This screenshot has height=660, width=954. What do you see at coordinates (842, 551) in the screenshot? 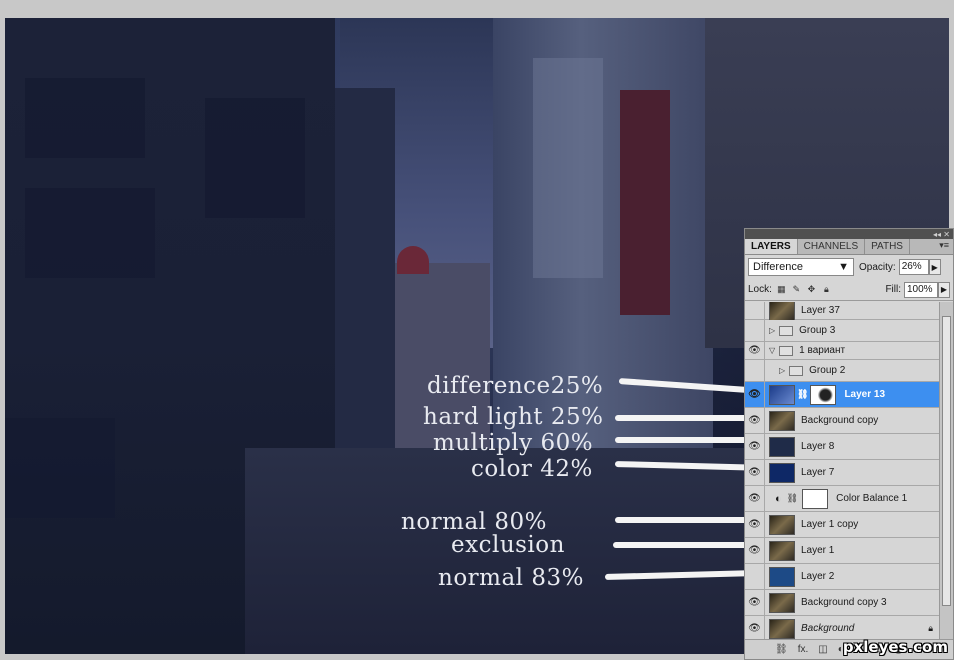
I see `layer-row: 👁︎ Layer 1` at bounding box center [842, 551].